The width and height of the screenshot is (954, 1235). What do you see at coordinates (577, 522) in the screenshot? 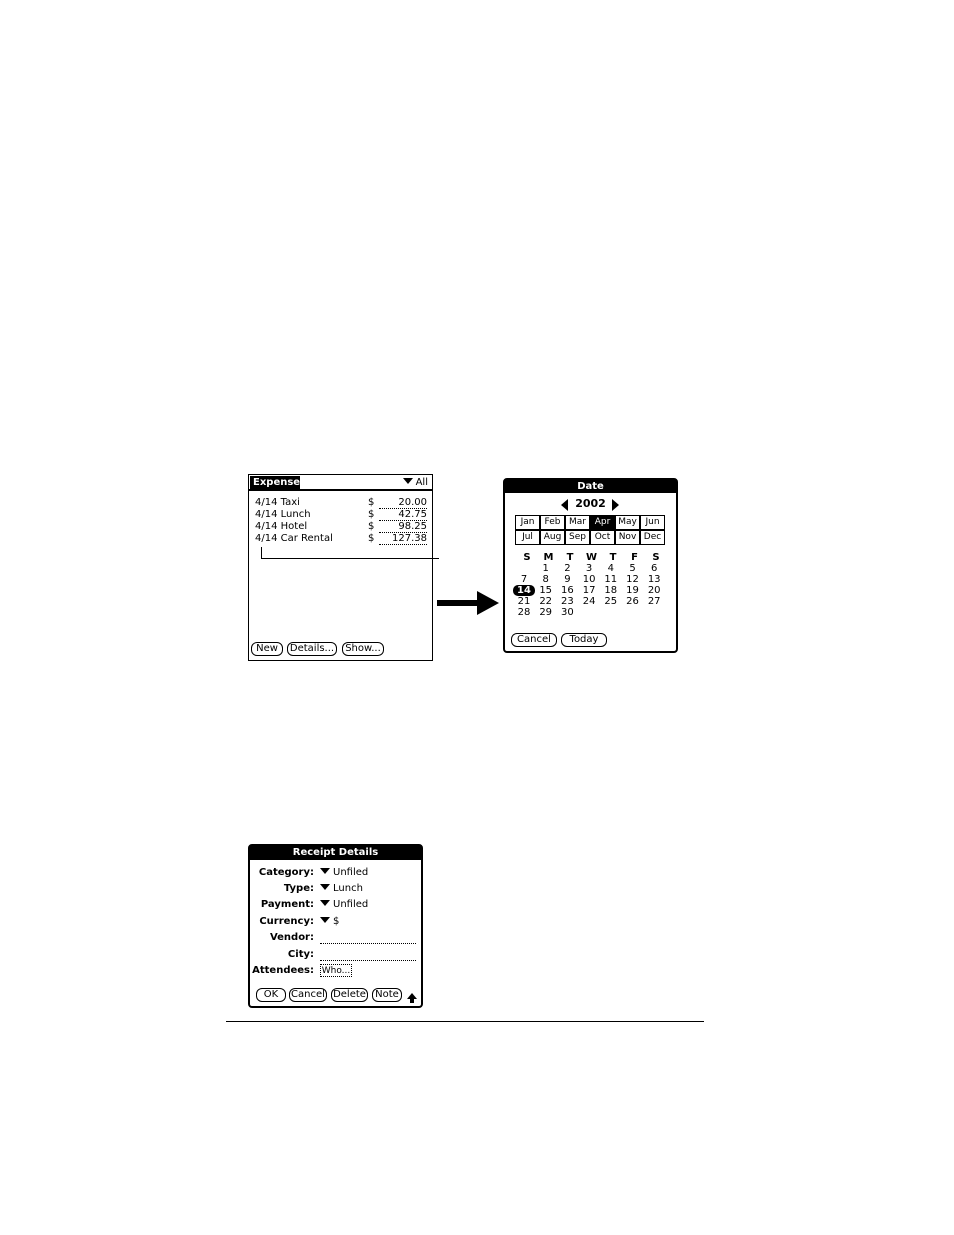
I see `month-mar: Mar` at bounding box center [577, 522].